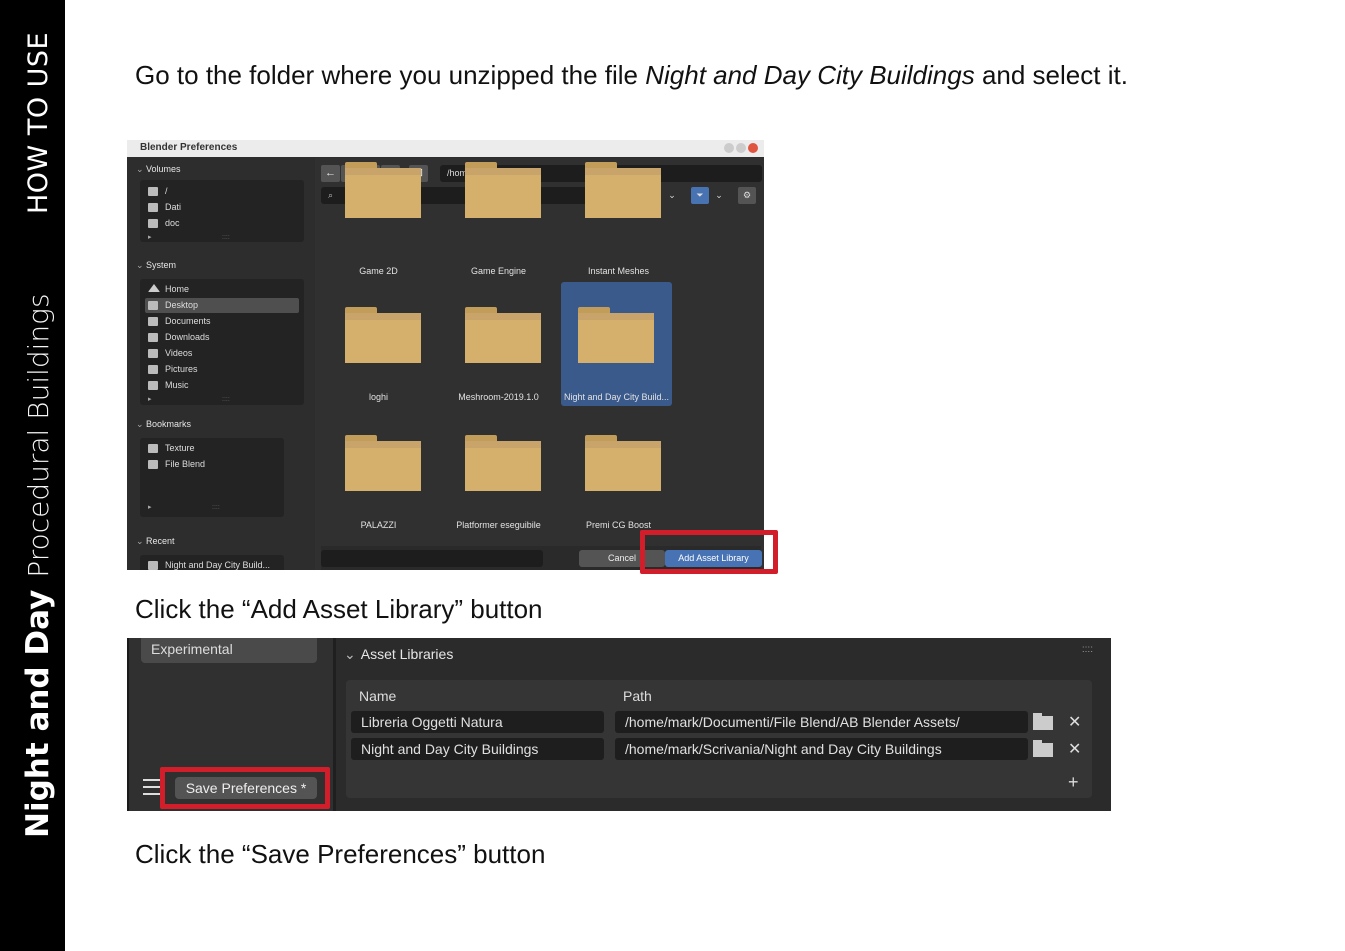 The width and height of the screenshot is (1345, 951). I want to click on filename-input, so click(432, 558).